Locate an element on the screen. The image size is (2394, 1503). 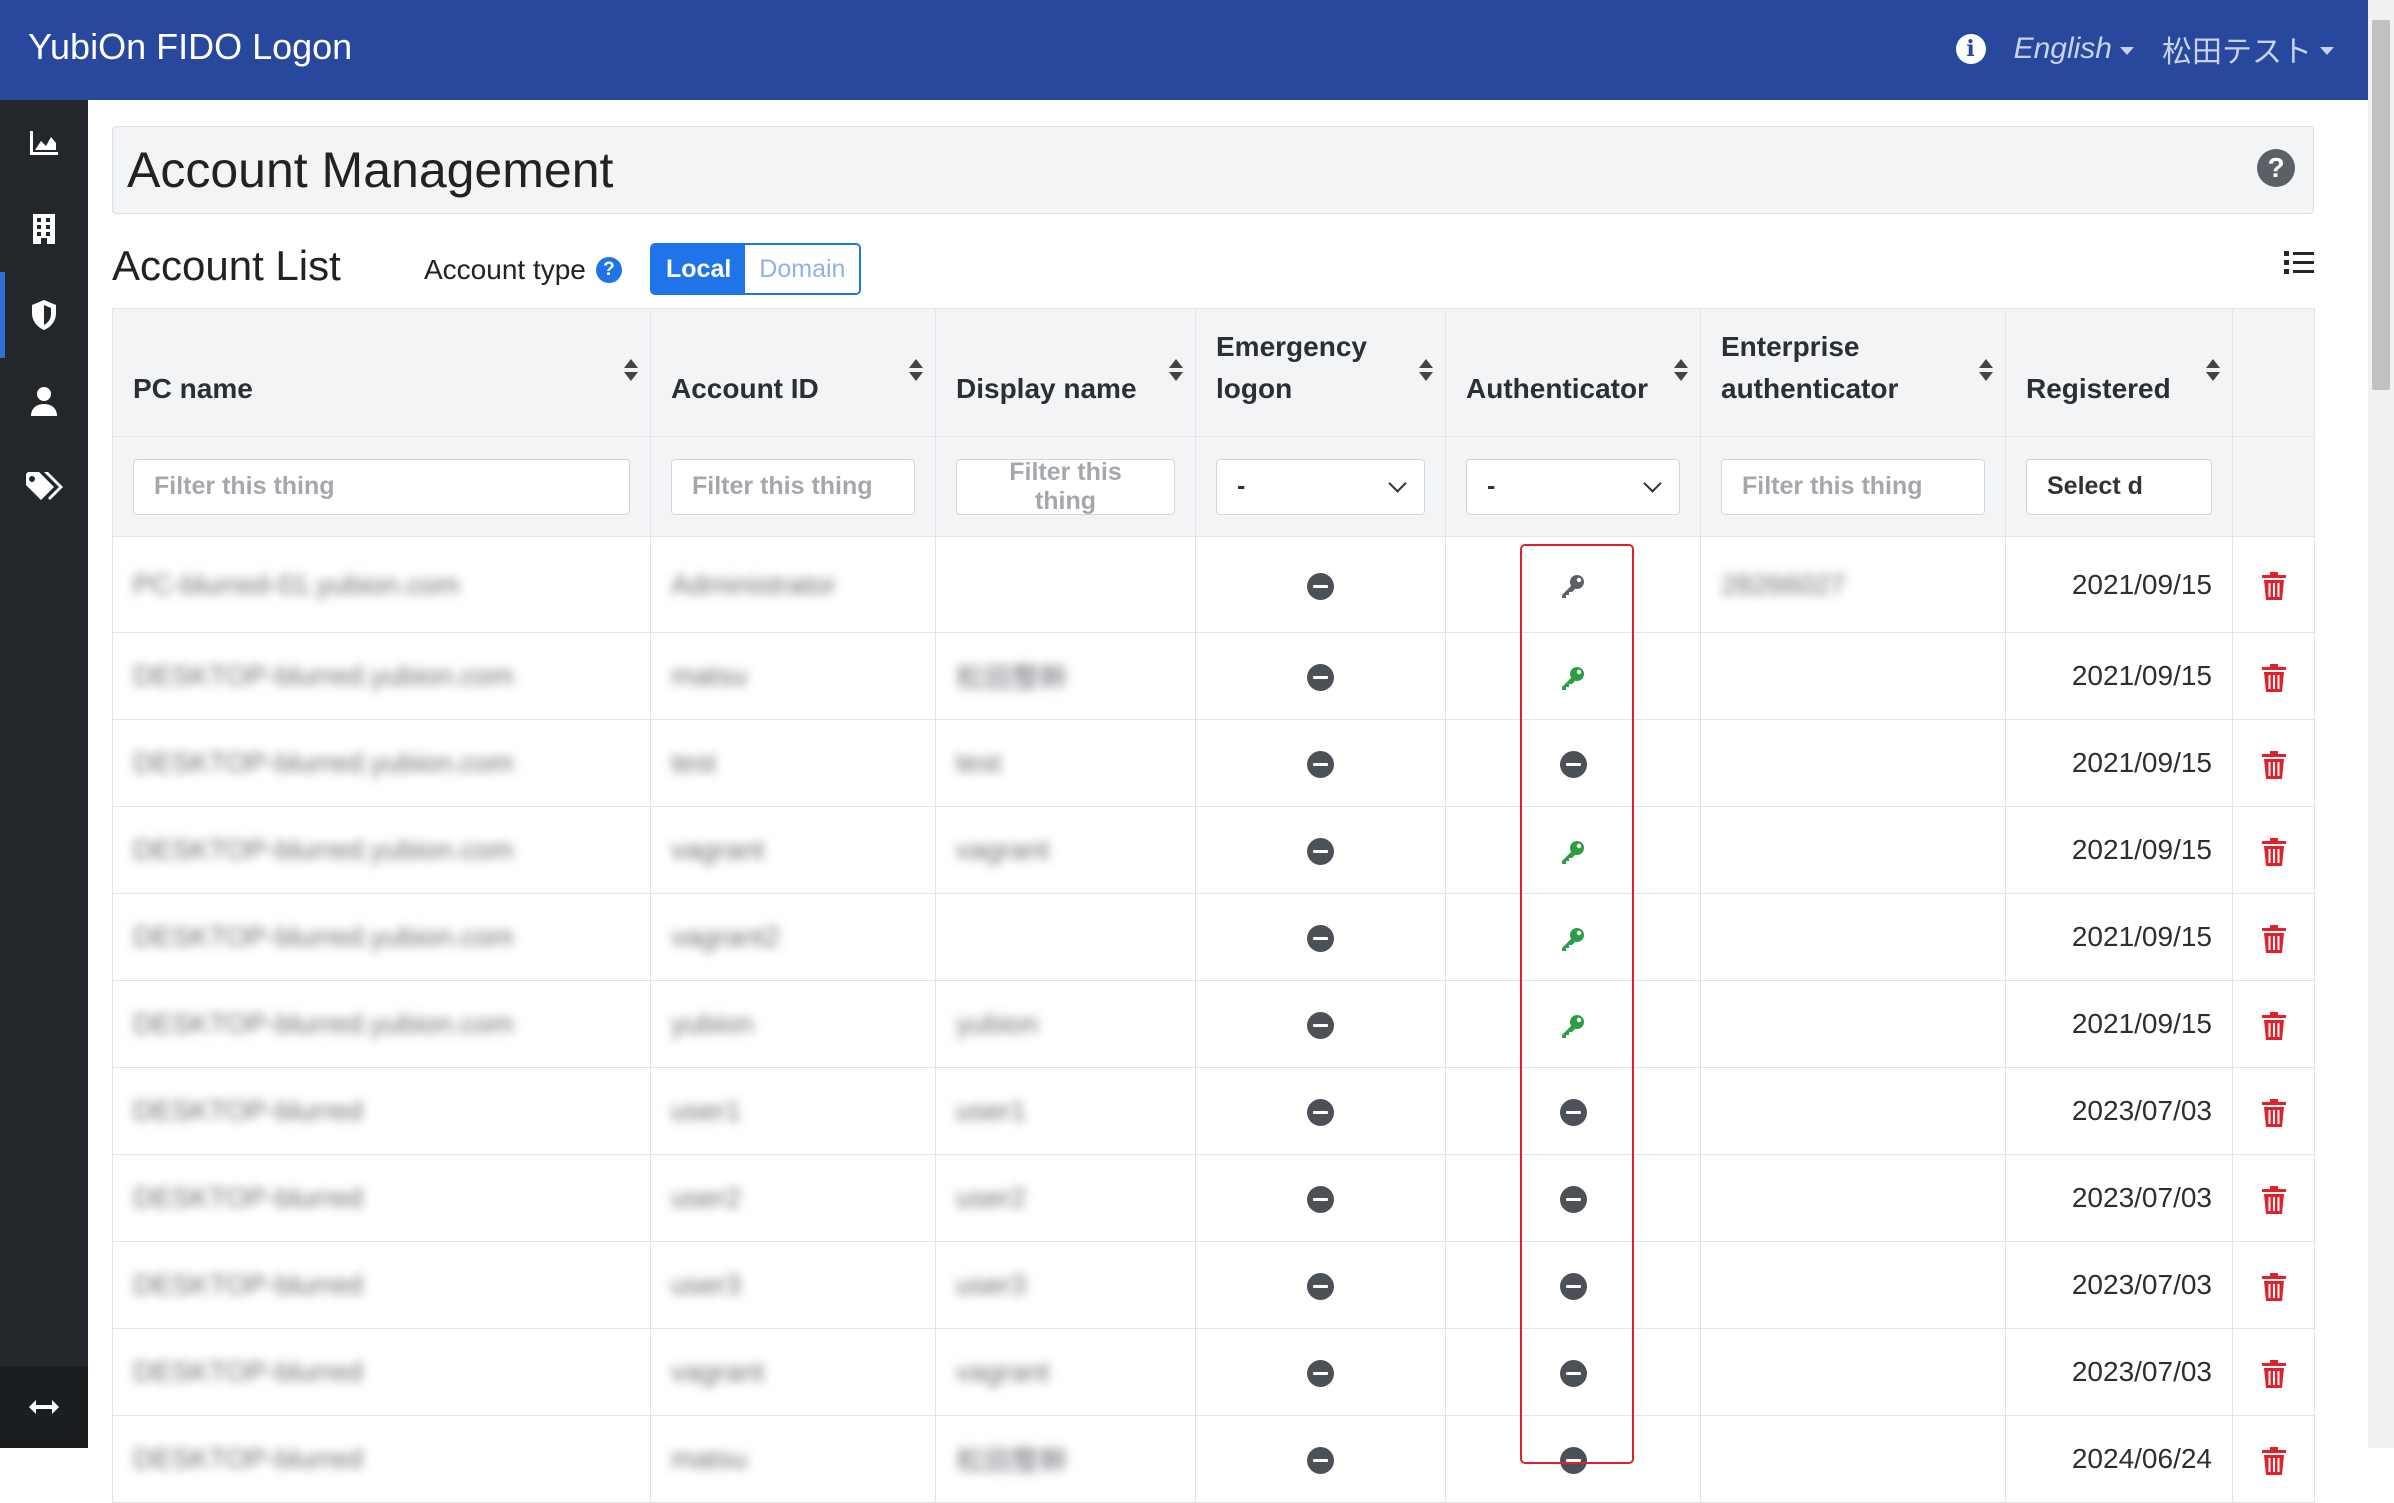
app-brand: YubiOn FIDO Logon is located at coordinates (190, 47).